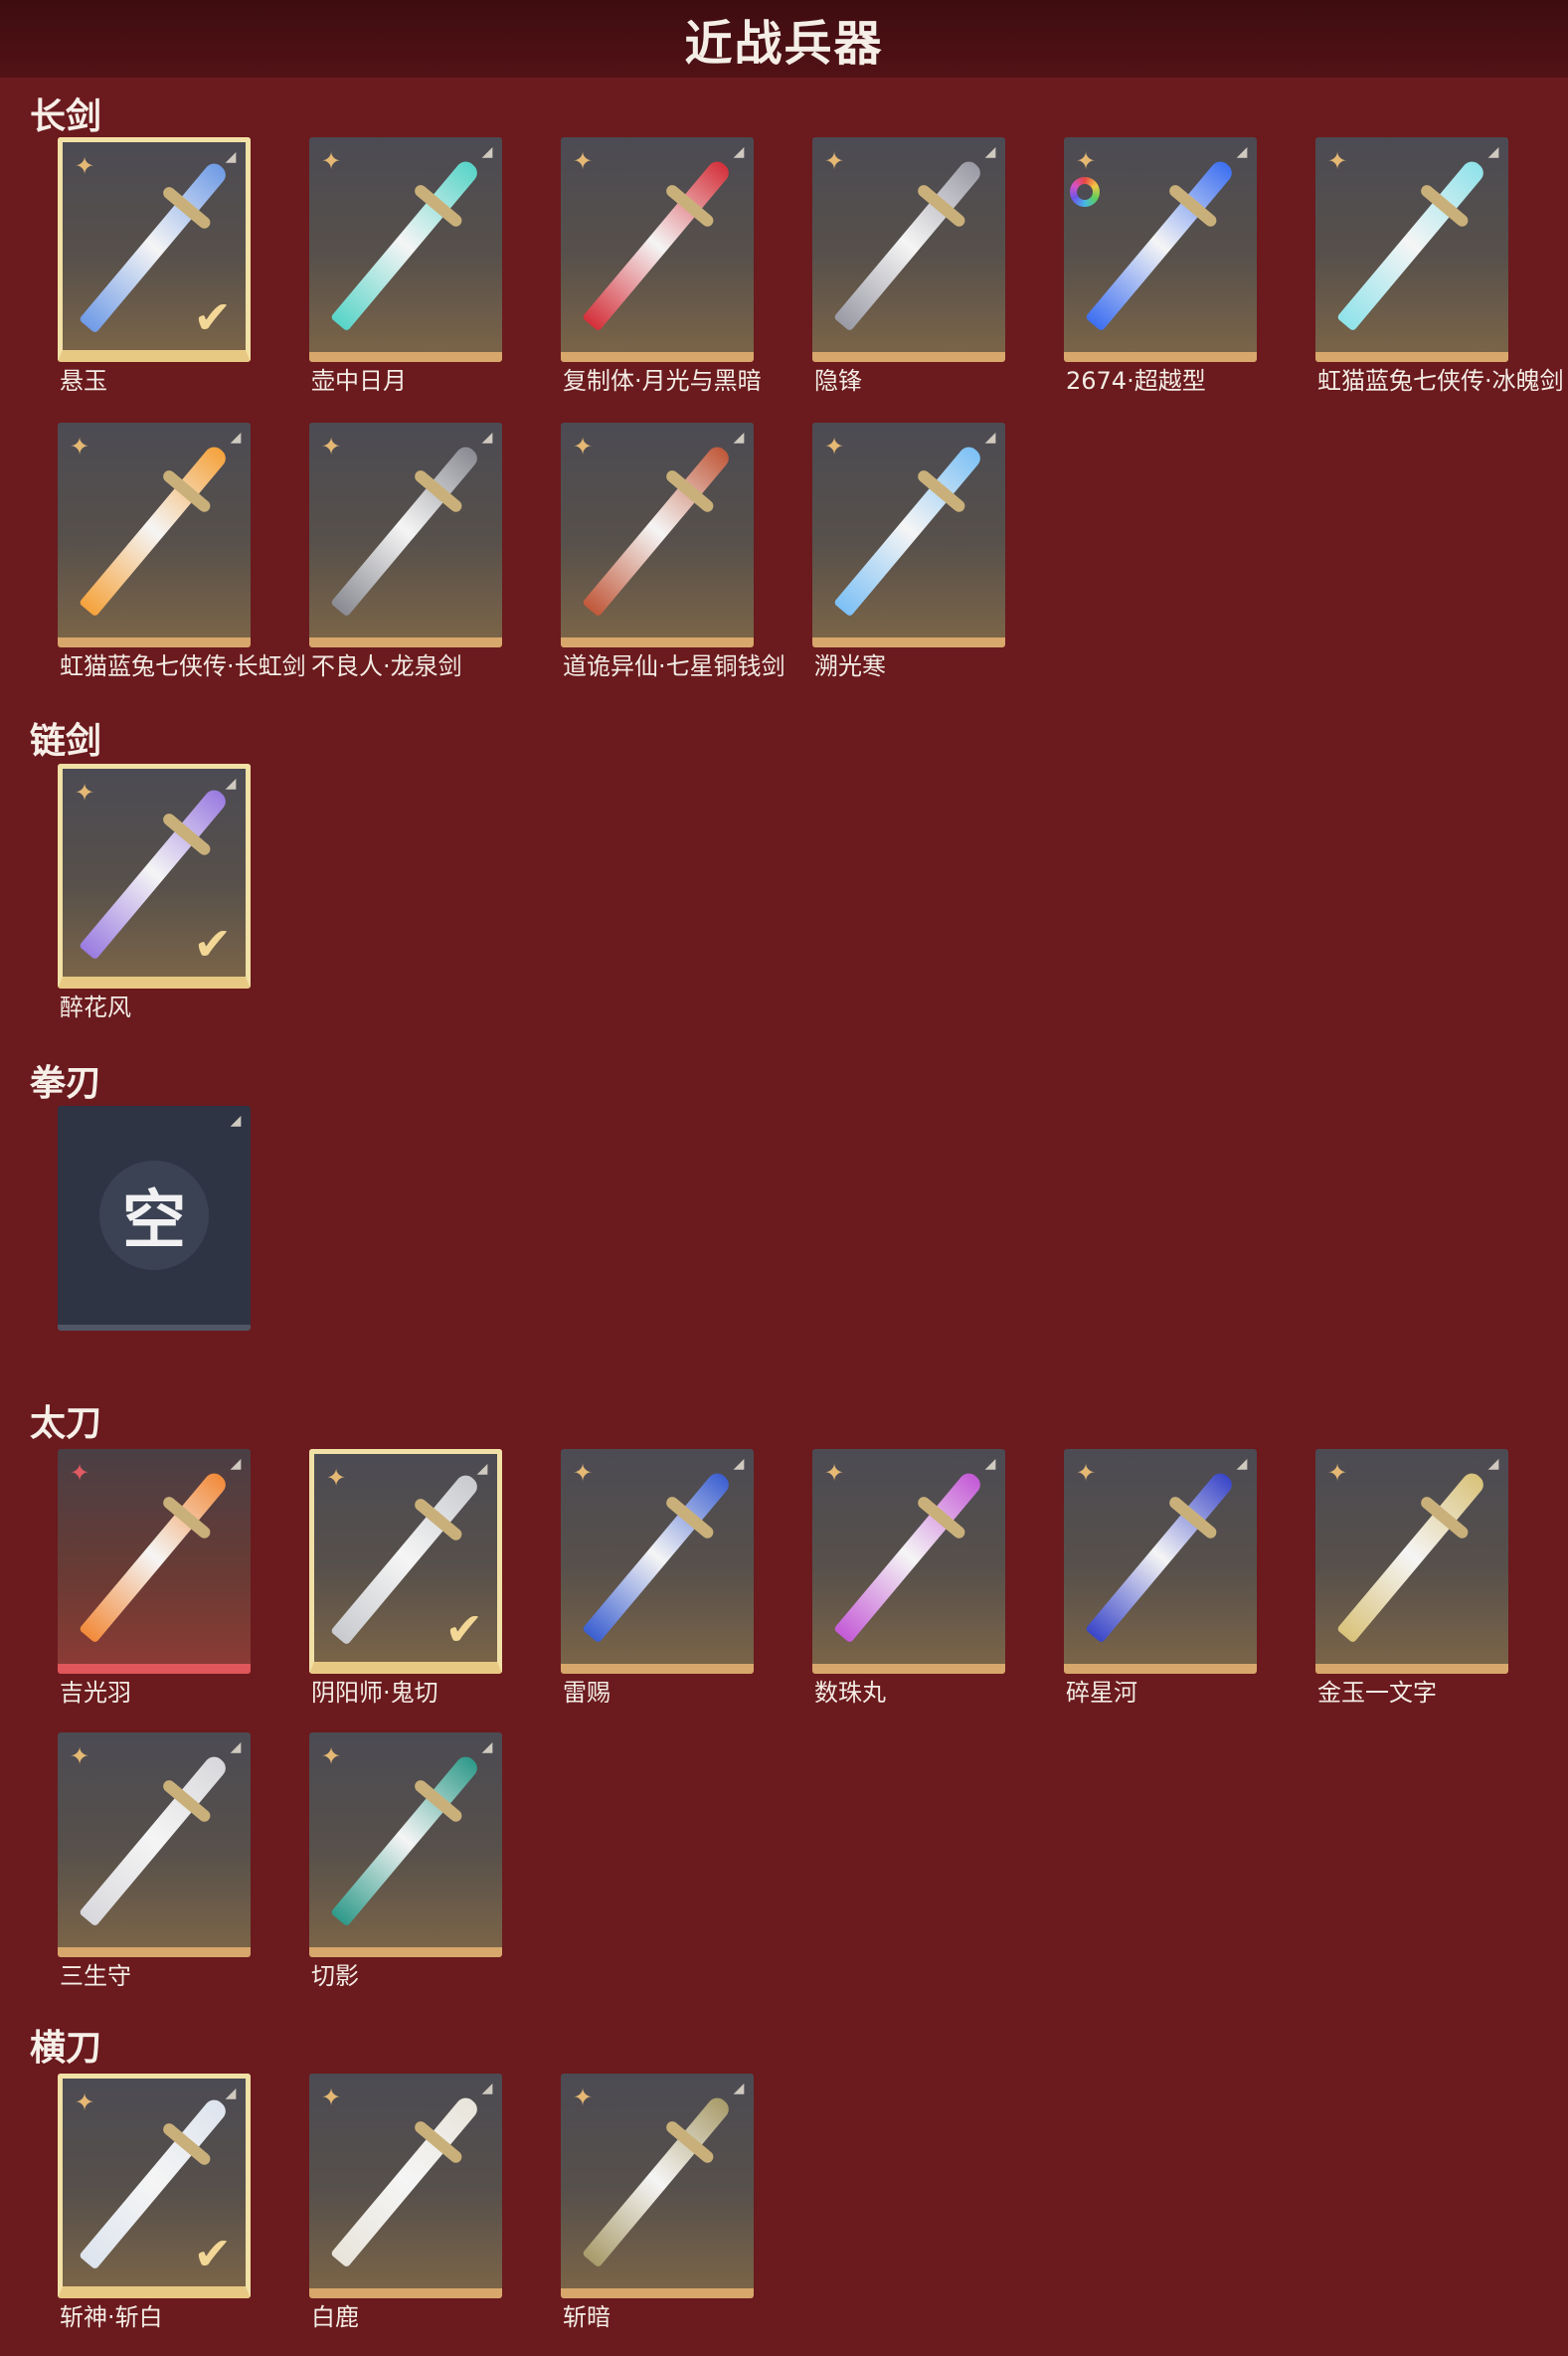 The width and height of the screenshot is (1568, 2356). Describe the element at coordinates (66, 2048) in the screenshot. I see `section-title-hengdao: 横刀` at that location.